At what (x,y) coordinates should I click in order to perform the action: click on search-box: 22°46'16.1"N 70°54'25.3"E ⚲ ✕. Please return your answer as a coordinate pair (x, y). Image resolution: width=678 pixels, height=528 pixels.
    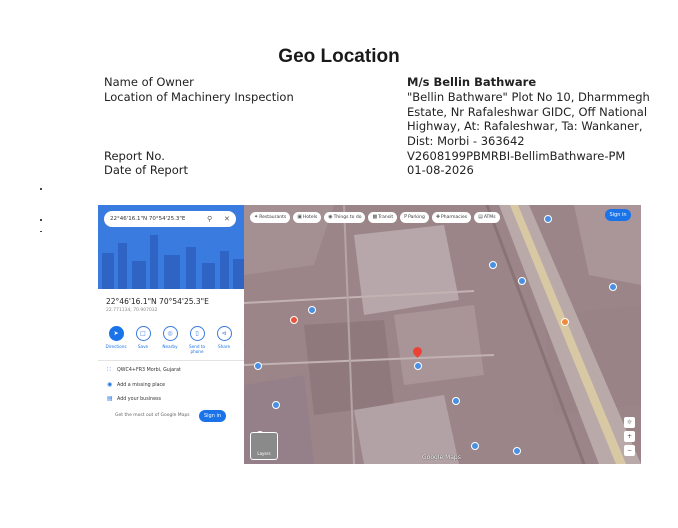
    Looking at the image, I should click on (170, 219).